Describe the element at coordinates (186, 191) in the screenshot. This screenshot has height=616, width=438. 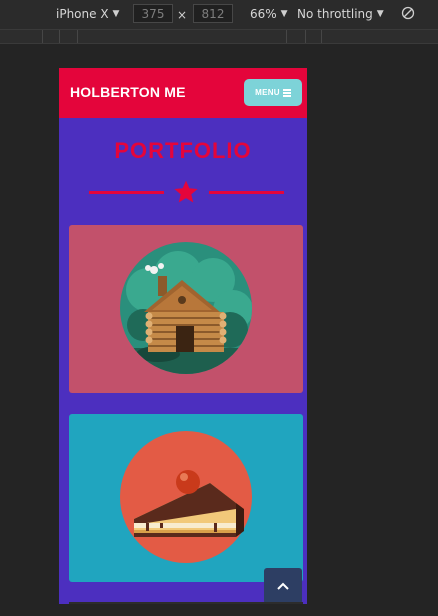
I see `star-icon` at that location.